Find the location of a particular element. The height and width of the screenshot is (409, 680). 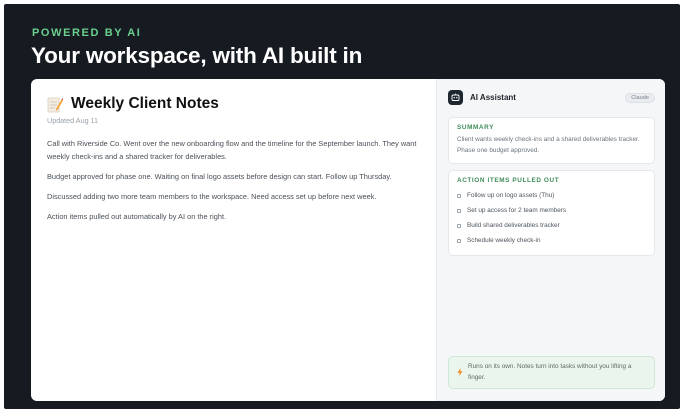

note-title-row: Weekly Client Notes is located at coordinates (233, 104).